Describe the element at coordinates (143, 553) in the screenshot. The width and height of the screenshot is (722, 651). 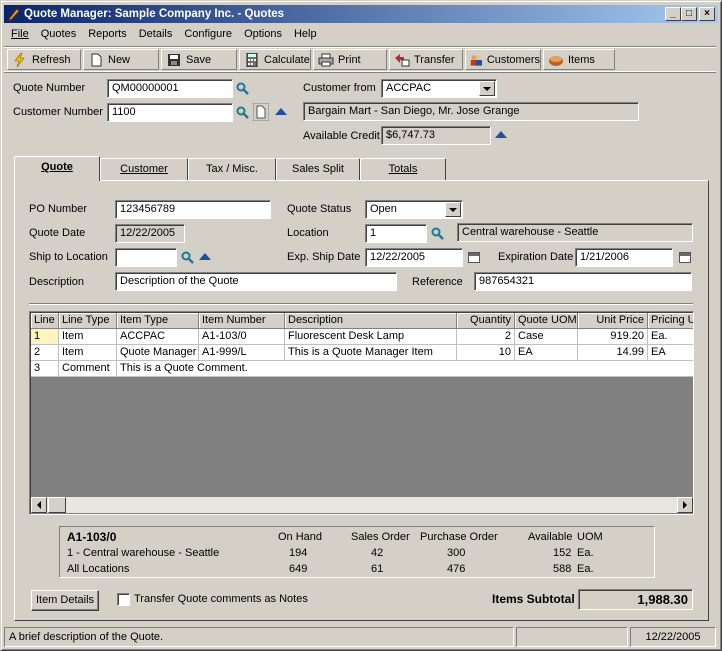
I see `avail-row-label: 1 - Central warehouse - Seattle` at that location.